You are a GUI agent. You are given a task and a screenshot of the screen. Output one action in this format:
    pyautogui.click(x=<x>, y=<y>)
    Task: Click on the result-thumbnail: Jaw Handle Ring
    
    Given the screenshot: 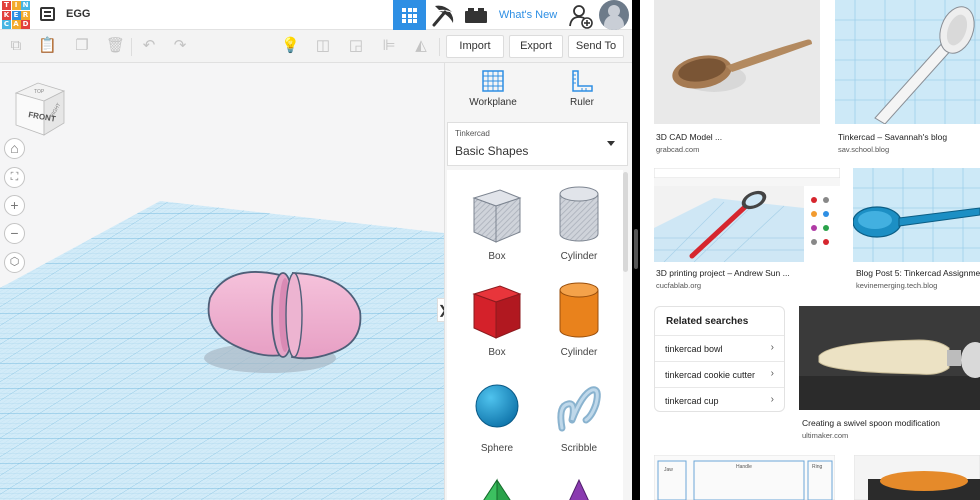 What is the action you would take?
    pyautogui.click(x=744, y=477)
    